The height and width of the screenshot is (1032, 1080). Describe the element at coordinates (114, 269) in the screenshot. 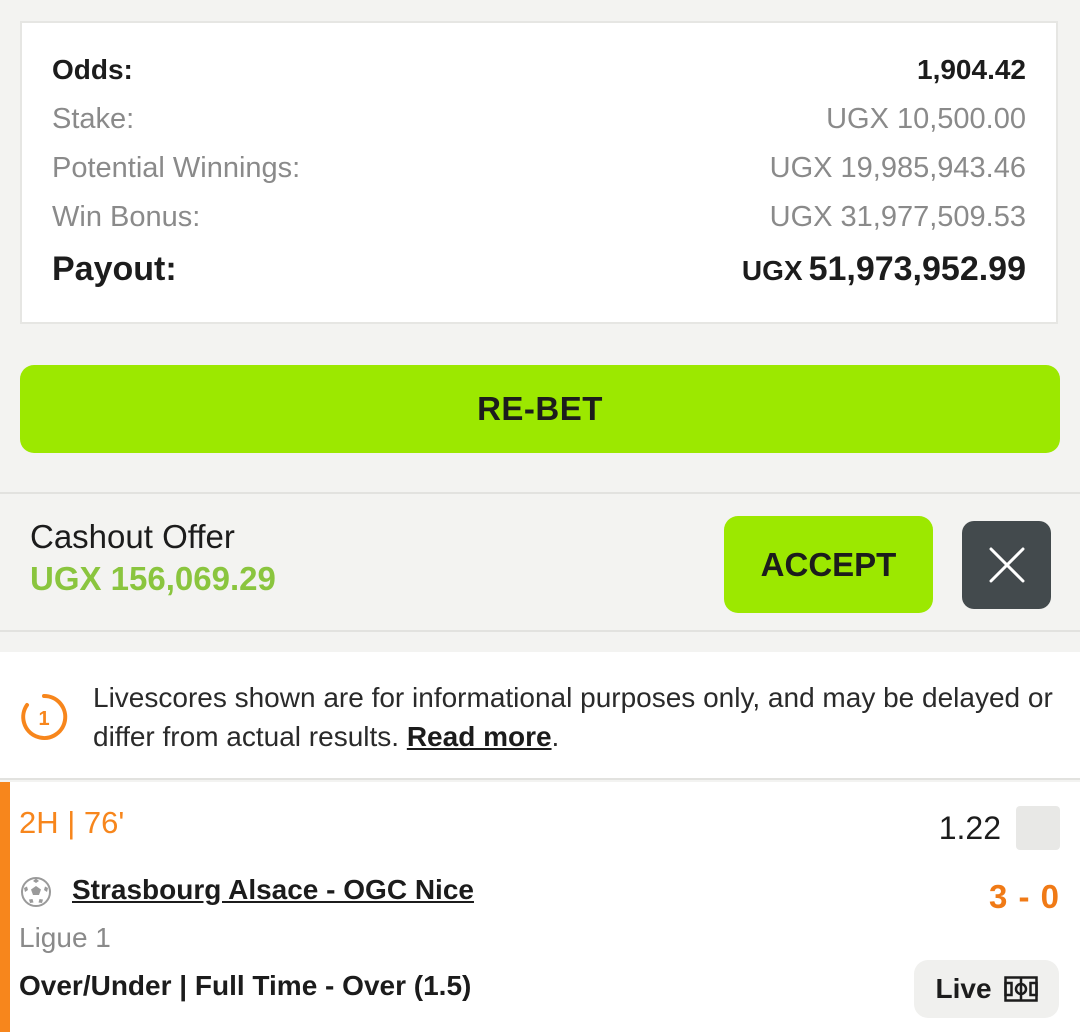

I see `payout-label: Payout:` at that location.